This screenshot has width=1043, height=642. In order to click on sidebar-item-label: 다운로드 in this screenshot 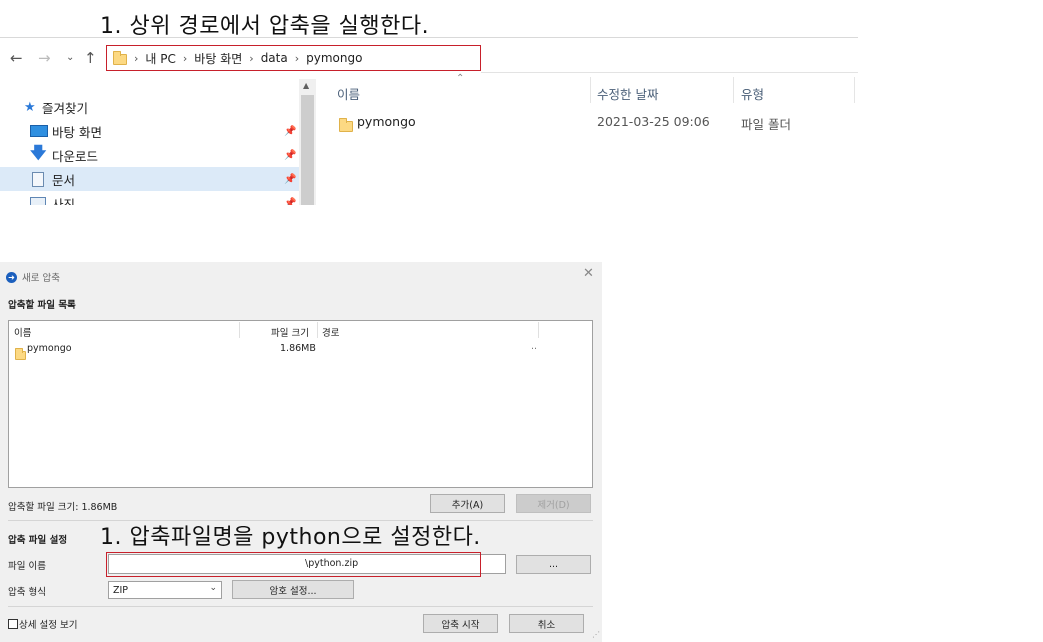, I will do `click(75, 156)`.